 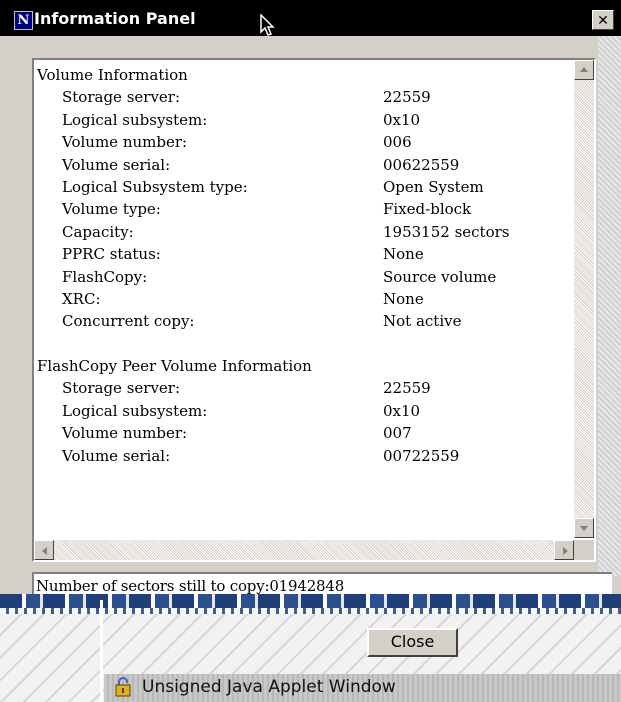 I want to click on applet-warning-bar: Unsigned Java Applet Window, so click(x=362, y=688).